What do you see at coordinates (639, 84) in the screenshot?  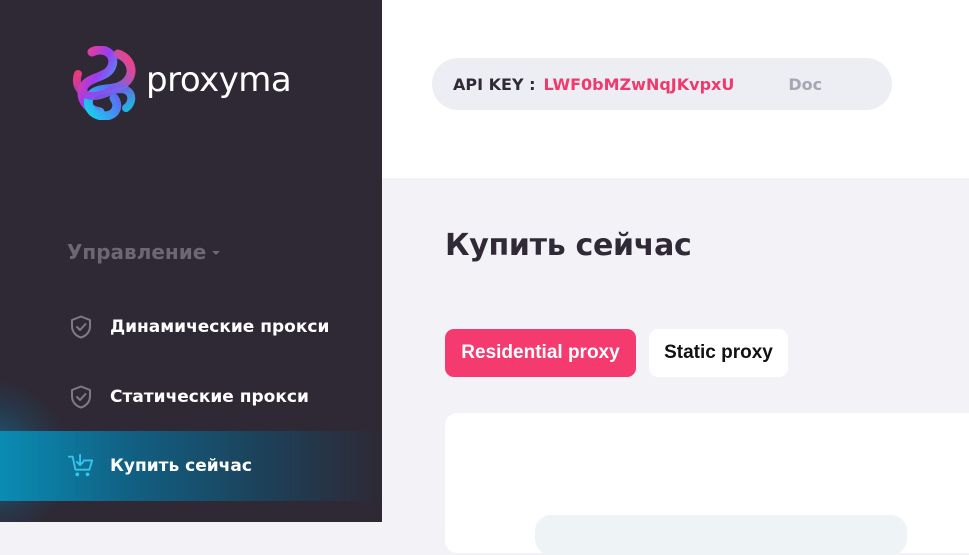 I see `api-key-value: LWF0bMZwNqJKvpxU` at bounding box center [639, 84].